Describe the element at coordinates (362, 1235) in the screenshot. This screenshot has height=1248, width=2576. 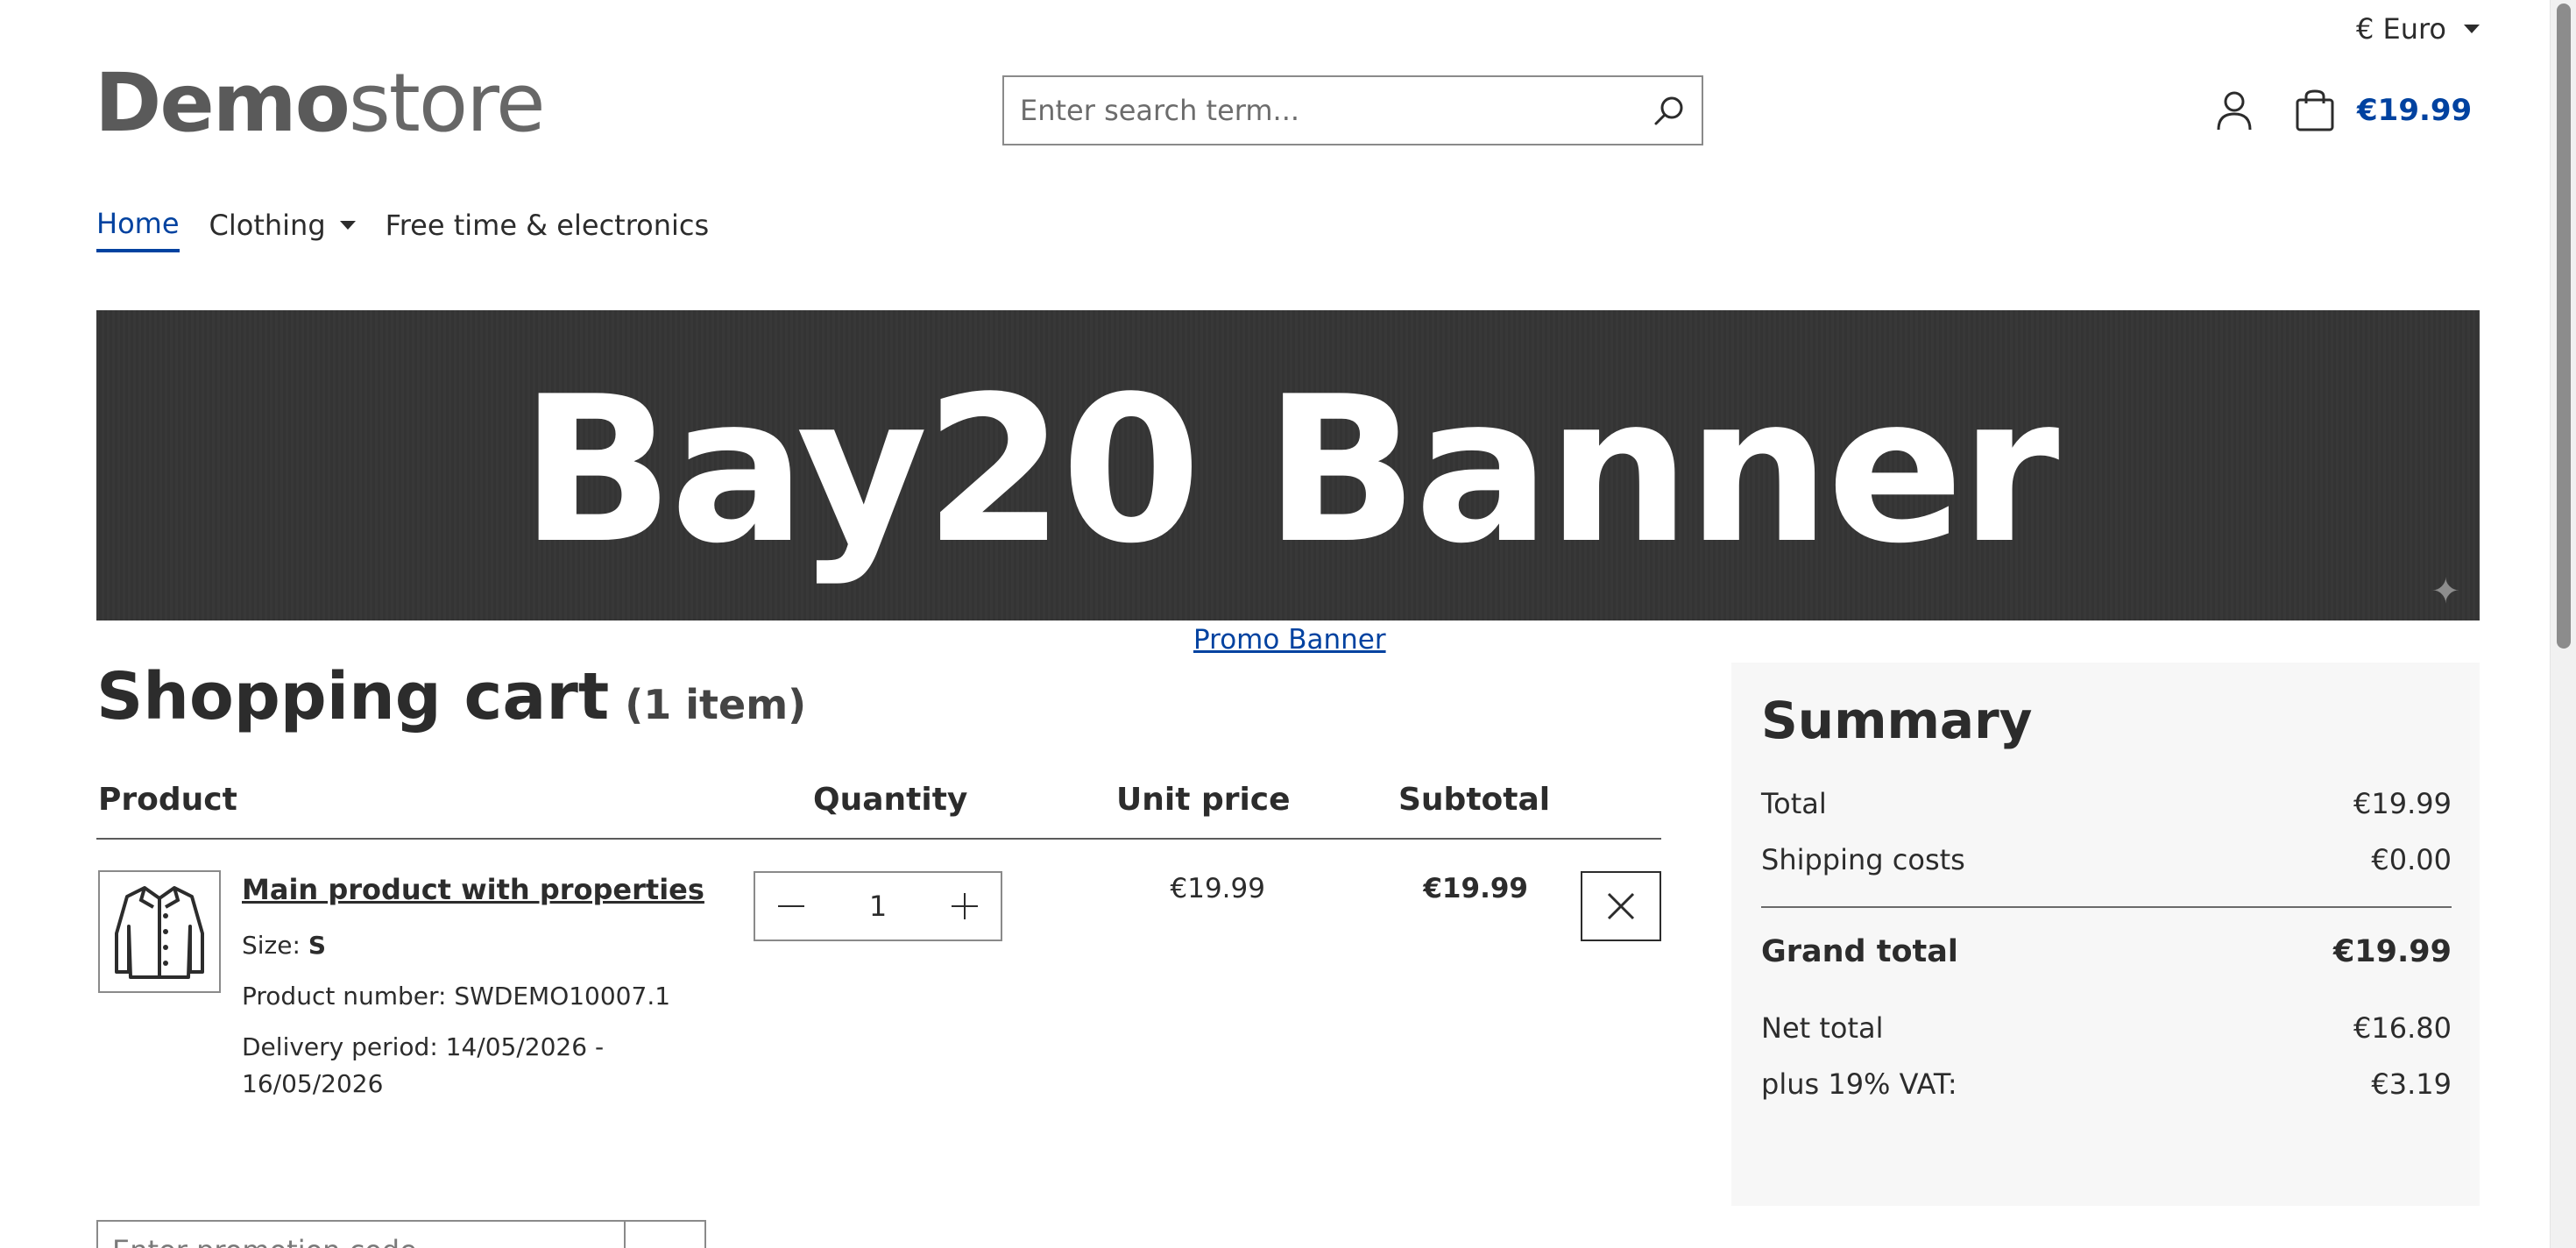
I see `promo-code-input` at that location.